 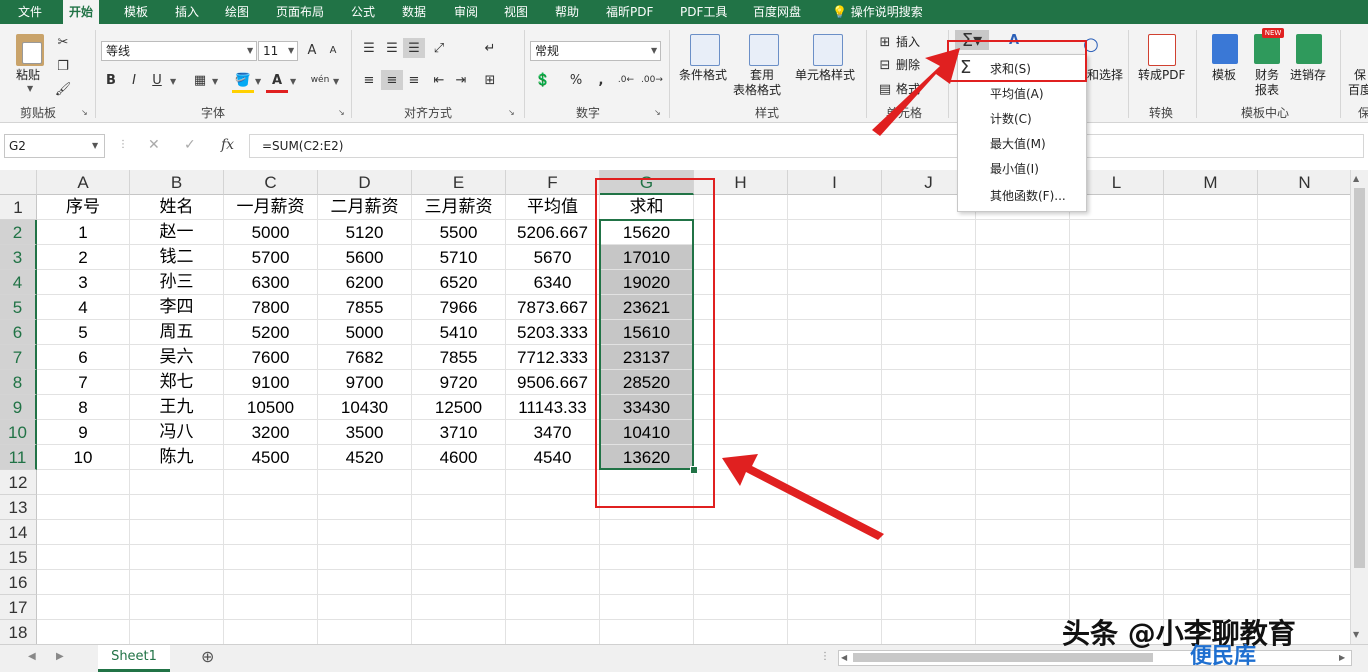 I want to click on watermark-logo-text: 便民库, so click(x=1223, y=656).